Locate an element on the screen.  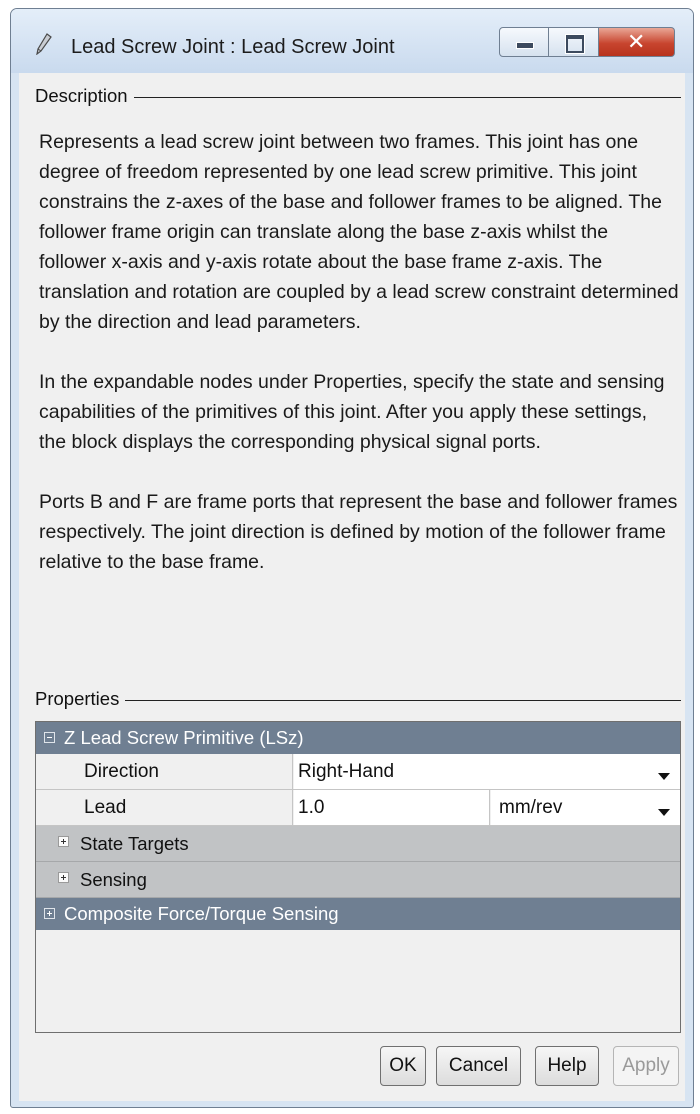
lead-label: Lead is located at coordinates (164, 808).